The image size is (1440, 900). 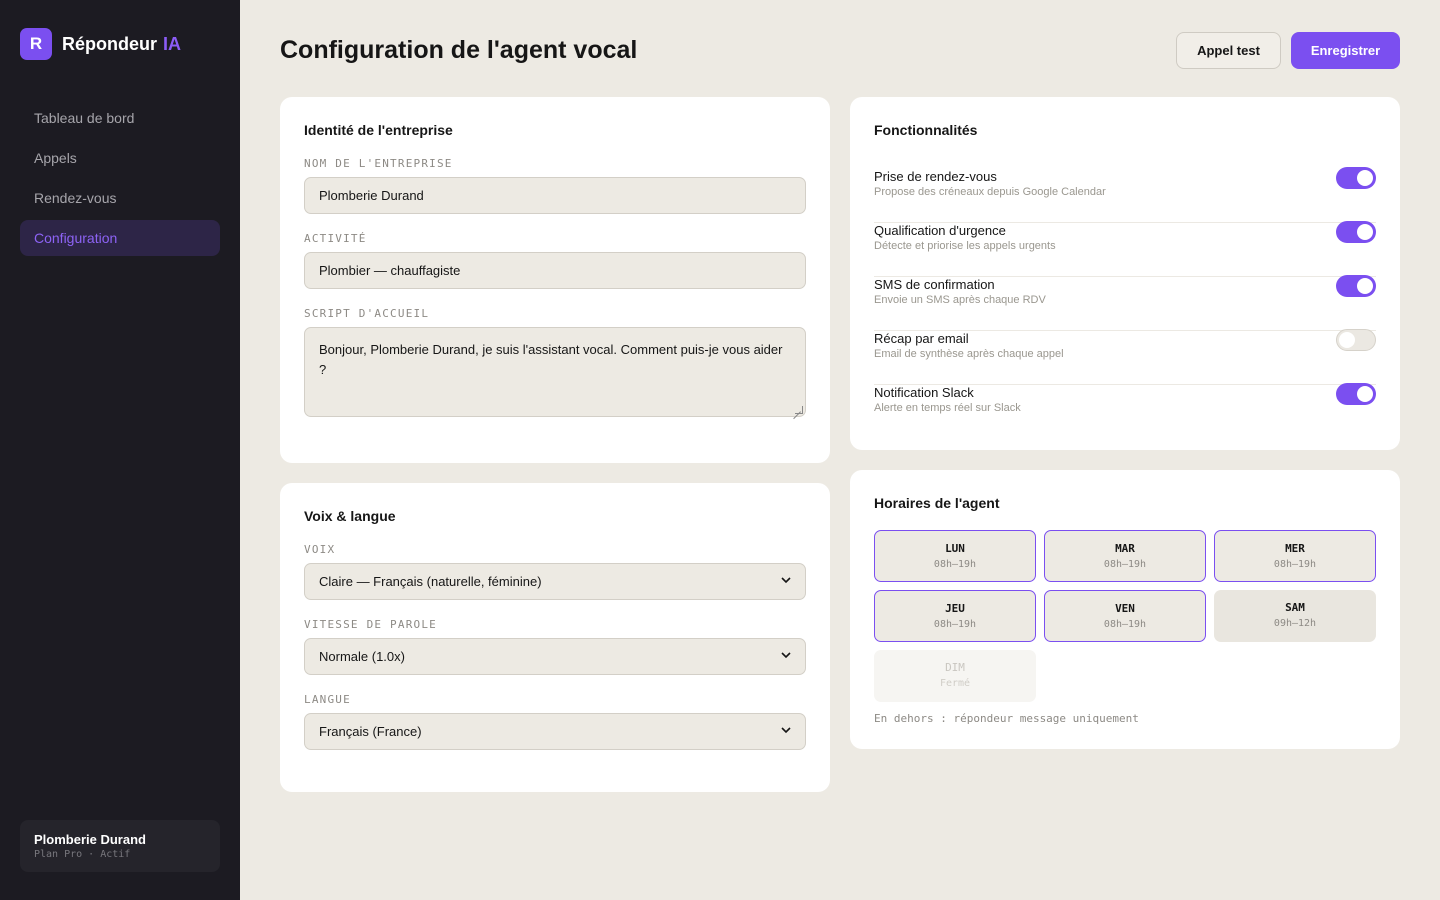 I want to click on test-call-button: Appel test, so click(x=1228, y=50).